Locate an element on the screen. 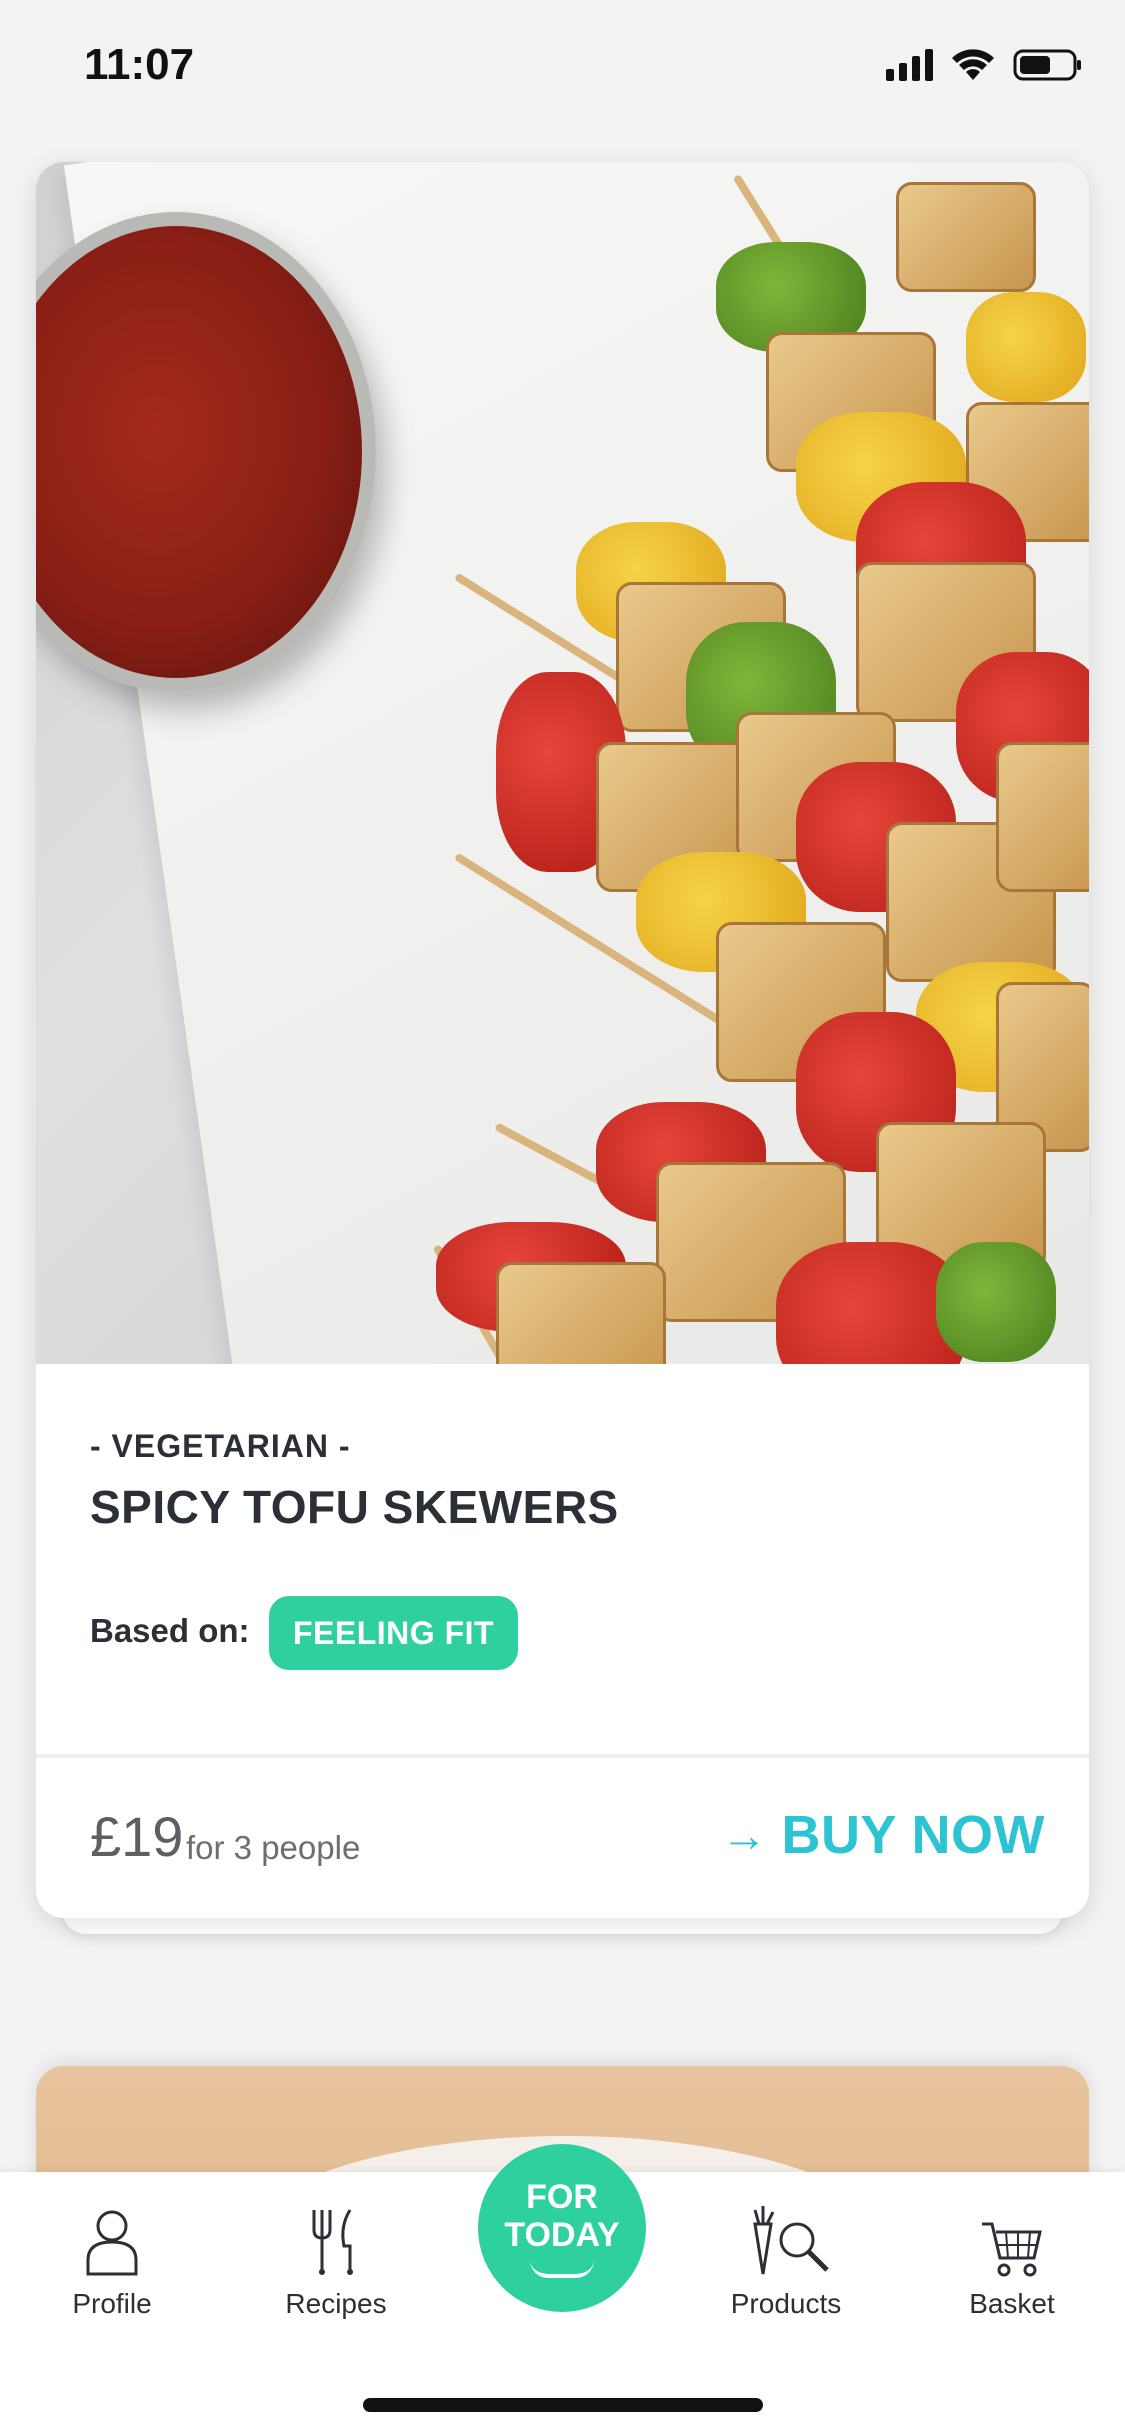 The image size is (1125, 2436). recipe-price: £19 is located at coordinates (137, 1836).